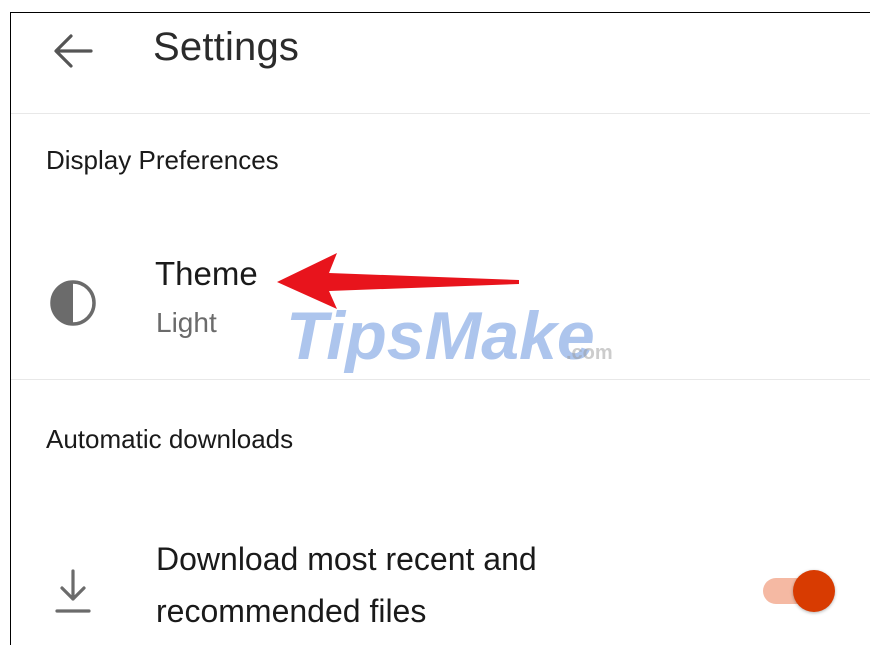 The image size is (870, 645). What do you see at coordinates (186, 322) in the screenshot?
I see `theme-value: Light` at bounding box center [186, 322].